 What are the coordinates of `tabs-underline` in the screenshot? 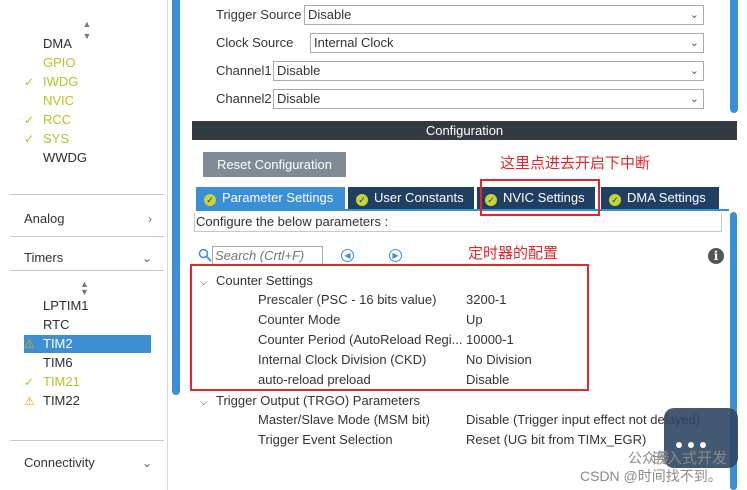 It's located at (462, 210).